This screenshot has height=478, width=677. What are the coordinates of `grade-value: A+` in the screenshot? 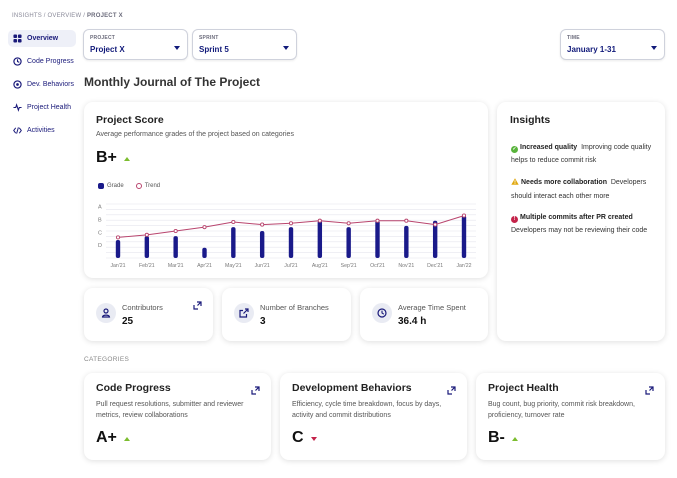 It's located at (106, 437).